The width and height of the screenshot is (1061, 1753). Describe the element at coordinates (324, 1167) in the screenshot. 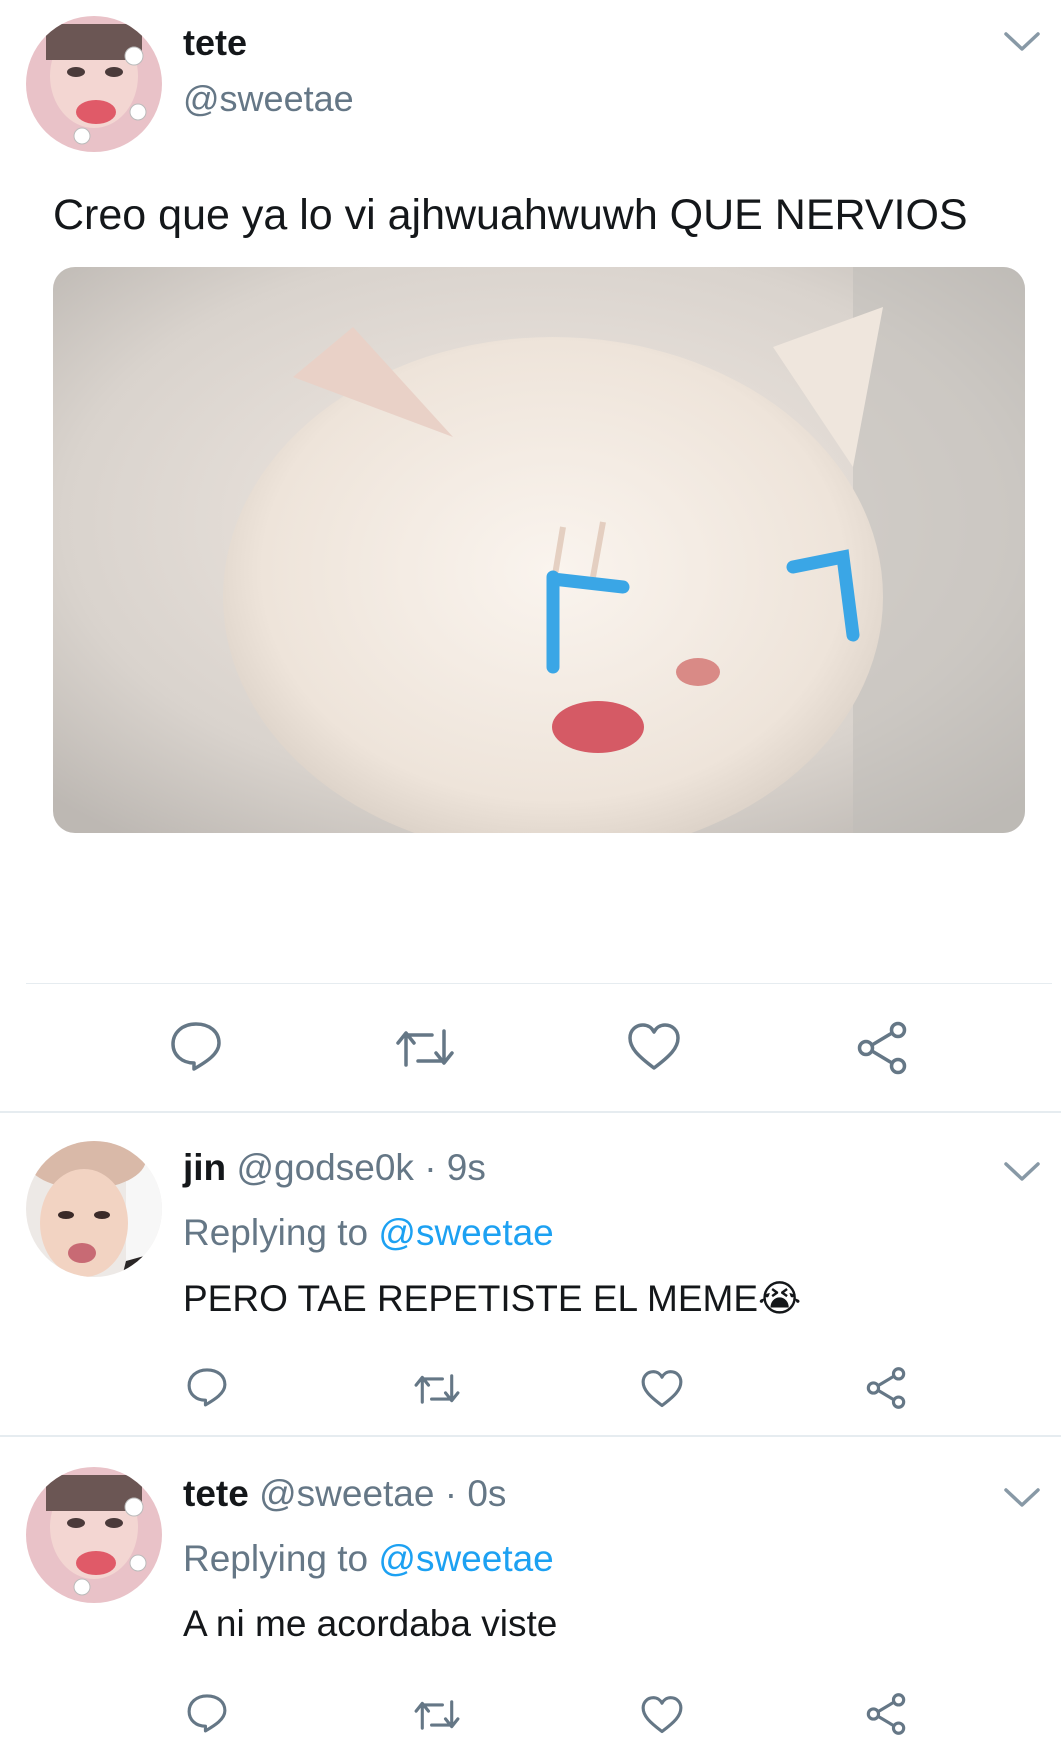

I see `author-handle: @godse0k` at that location.